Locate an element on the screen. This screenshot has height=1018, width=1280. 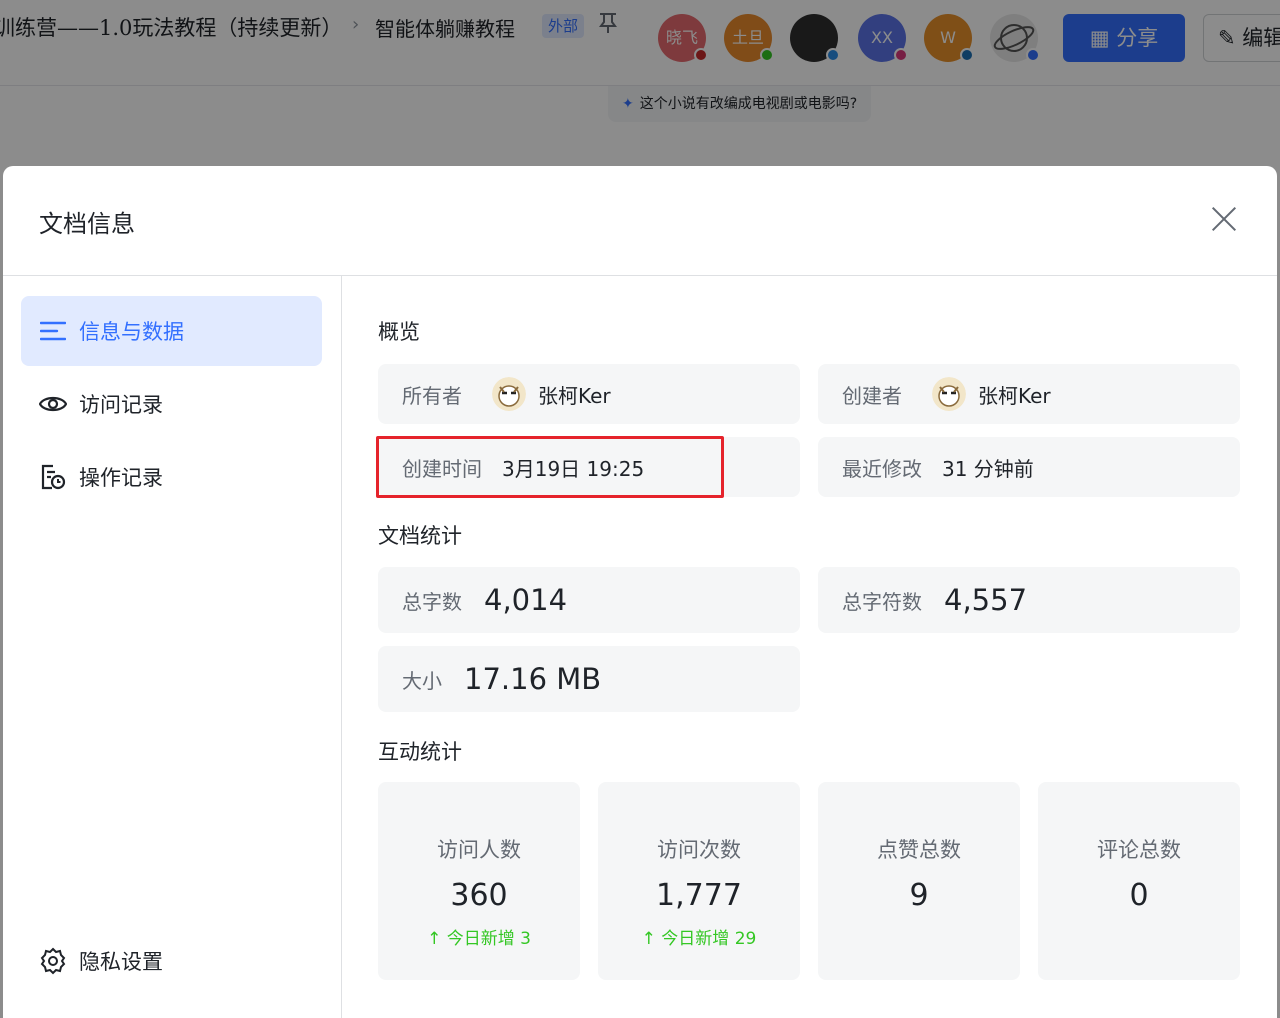
nav-info-and-data: 信息与数据 is located at coordinates (171, 331).